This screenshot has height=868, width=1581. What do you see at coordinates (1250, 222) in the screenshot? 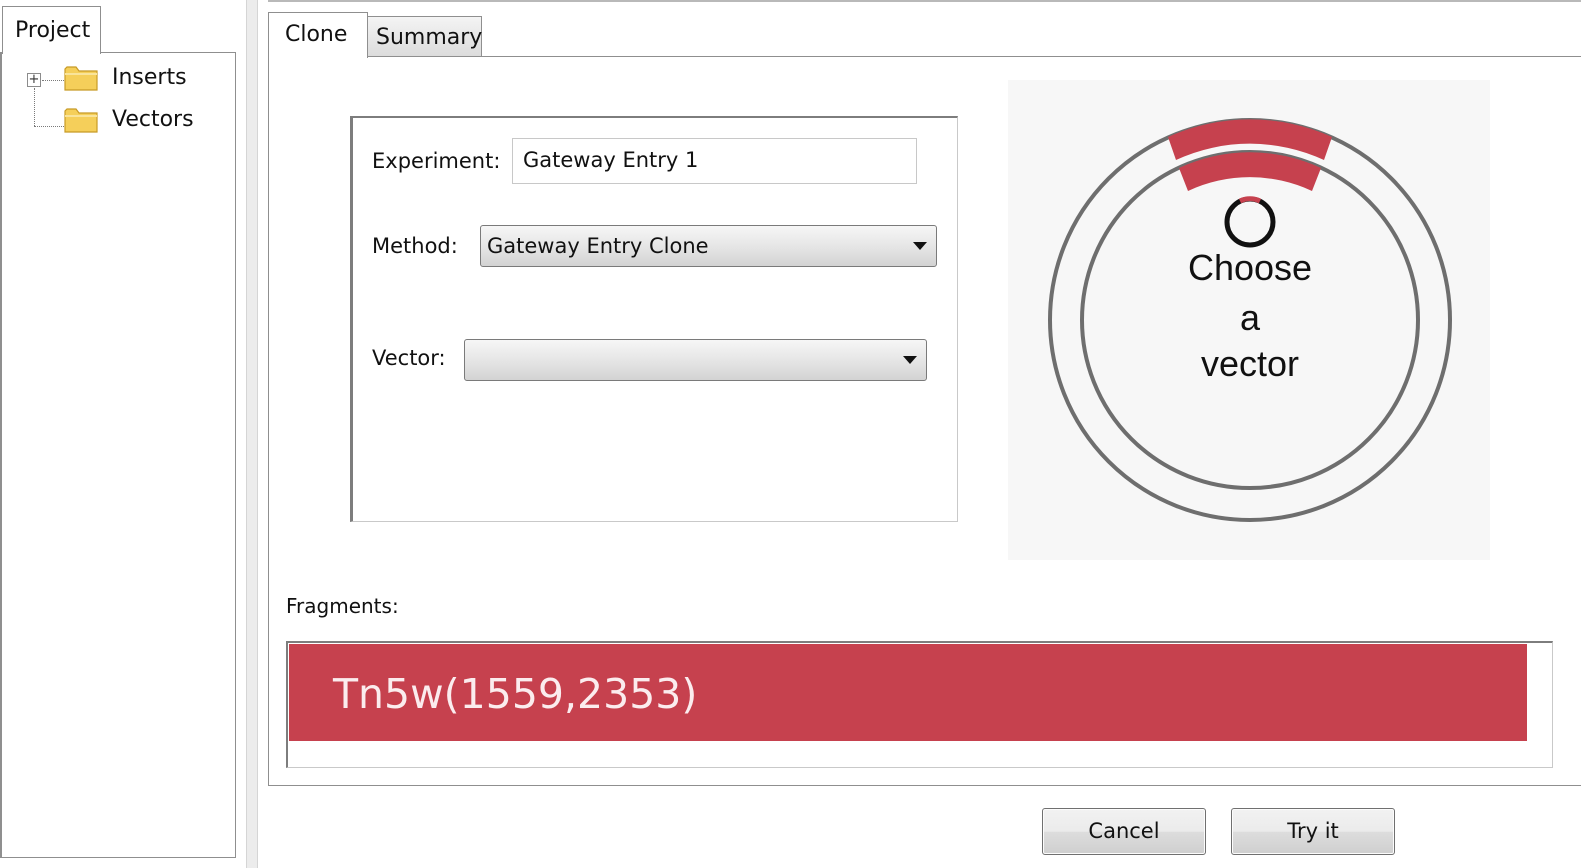
I see `origin-marker` at bounding box center [1250, 222].